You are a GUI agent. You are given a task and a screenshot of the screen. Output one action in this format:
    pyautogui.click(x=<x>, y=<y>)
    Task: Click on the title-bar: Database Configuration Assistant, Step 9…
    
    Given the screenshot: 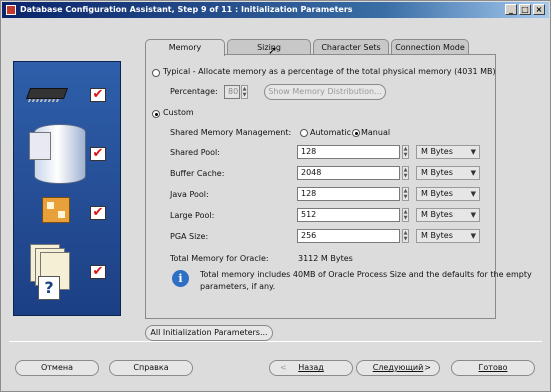 What is the action you would take?
    pyautogui.click(x=275, y=10)
    